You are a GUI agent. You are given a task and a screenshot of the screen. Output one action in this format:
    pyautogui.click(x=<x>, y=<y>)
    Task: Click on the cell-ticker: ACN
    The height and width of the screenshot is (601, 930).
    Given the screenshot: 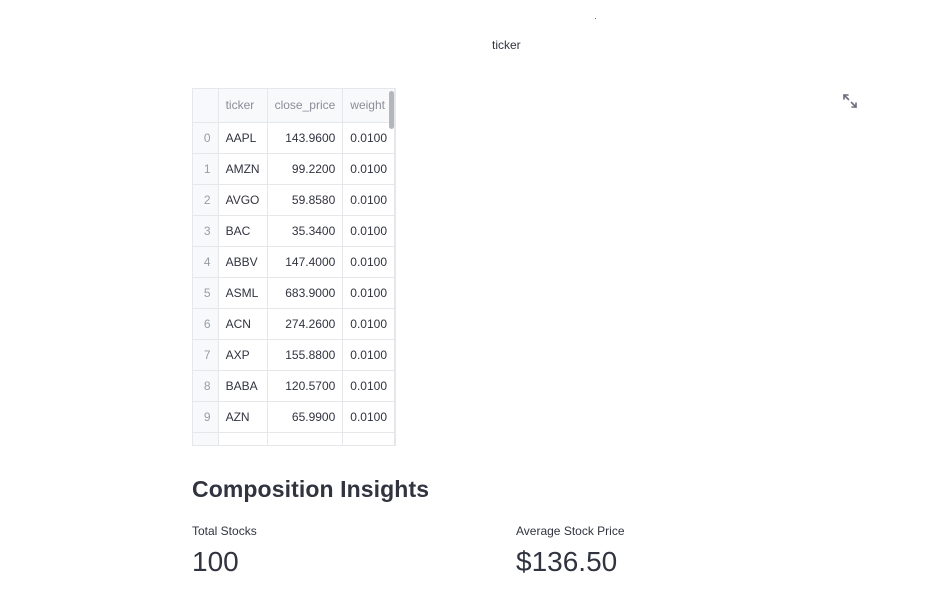 What is the action you would take?
    pyautogui.click(x=243, y=324)
    